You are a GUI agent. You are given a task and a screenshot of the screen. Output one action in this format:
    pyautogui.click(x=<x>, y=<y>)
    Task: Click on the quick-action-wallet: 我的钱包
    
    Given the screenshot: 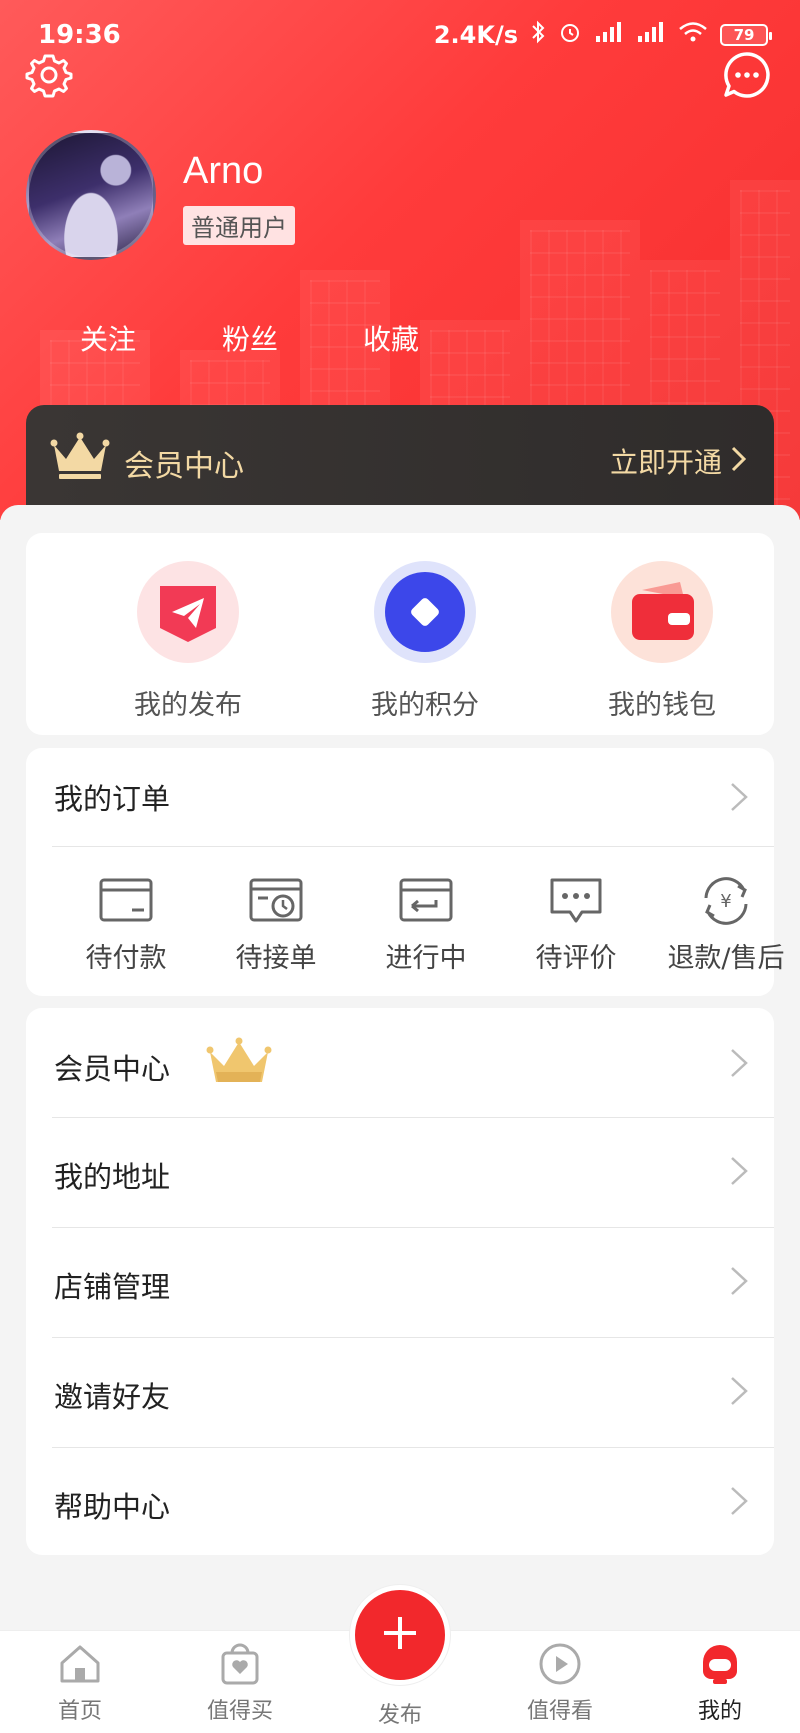 What is the action you would take?
    pyautogui.click(x=662, y=641)
    